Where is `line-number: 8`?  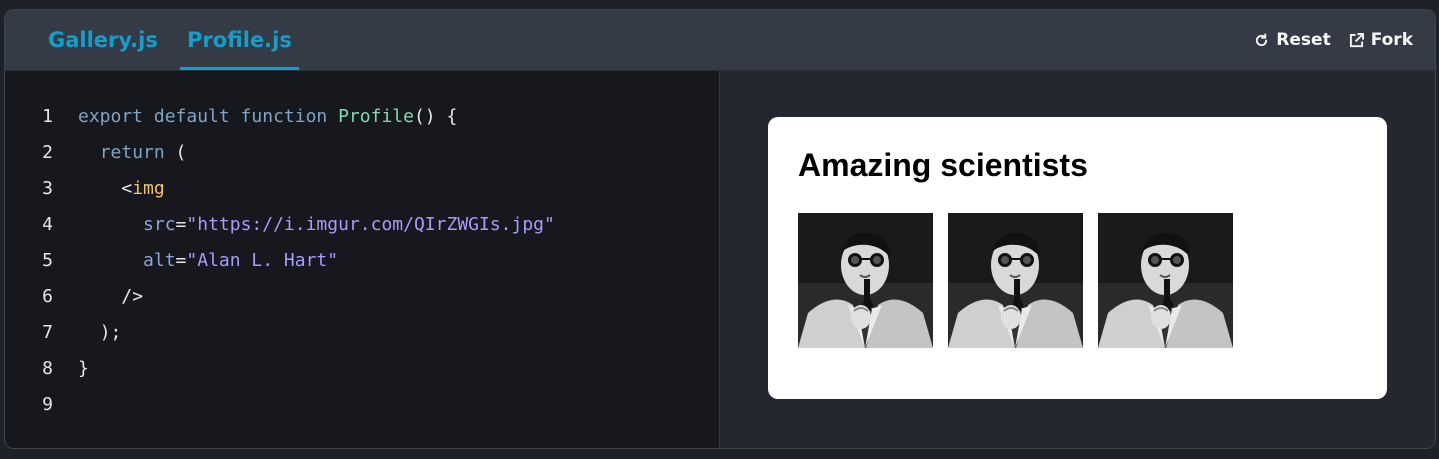
line-number: 8 is located at coordinates (47, 368).